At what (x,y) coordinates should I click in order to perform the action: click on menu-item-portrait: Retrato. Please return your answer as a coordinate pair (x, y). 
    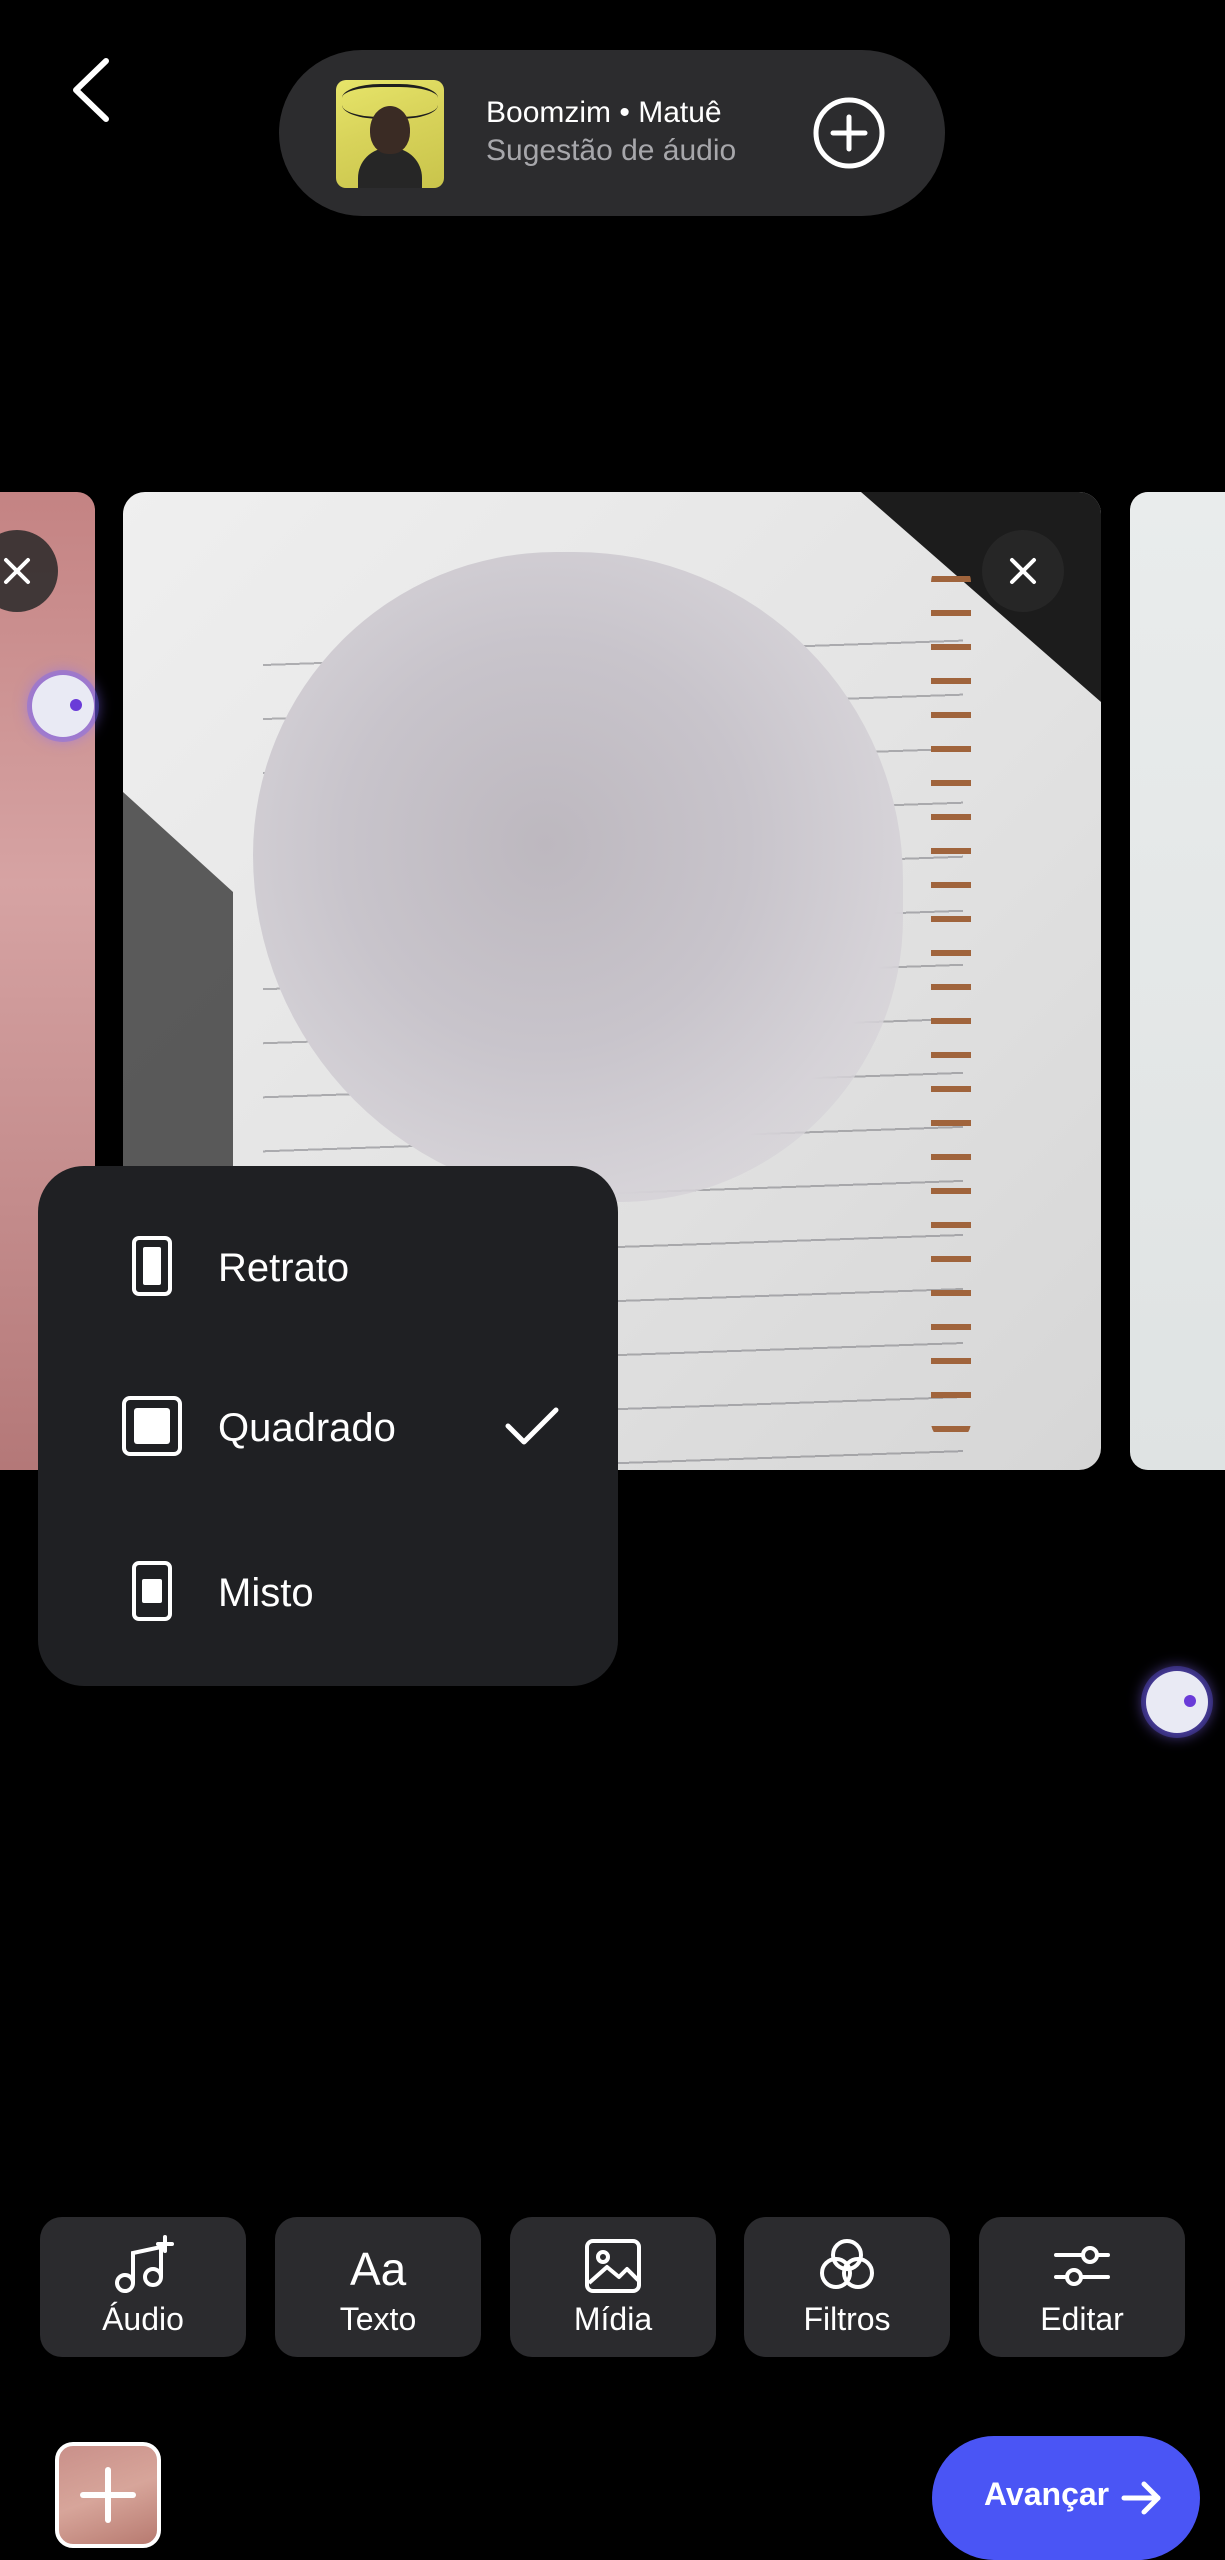
    Looking at the image, I should click on (328, 1266).